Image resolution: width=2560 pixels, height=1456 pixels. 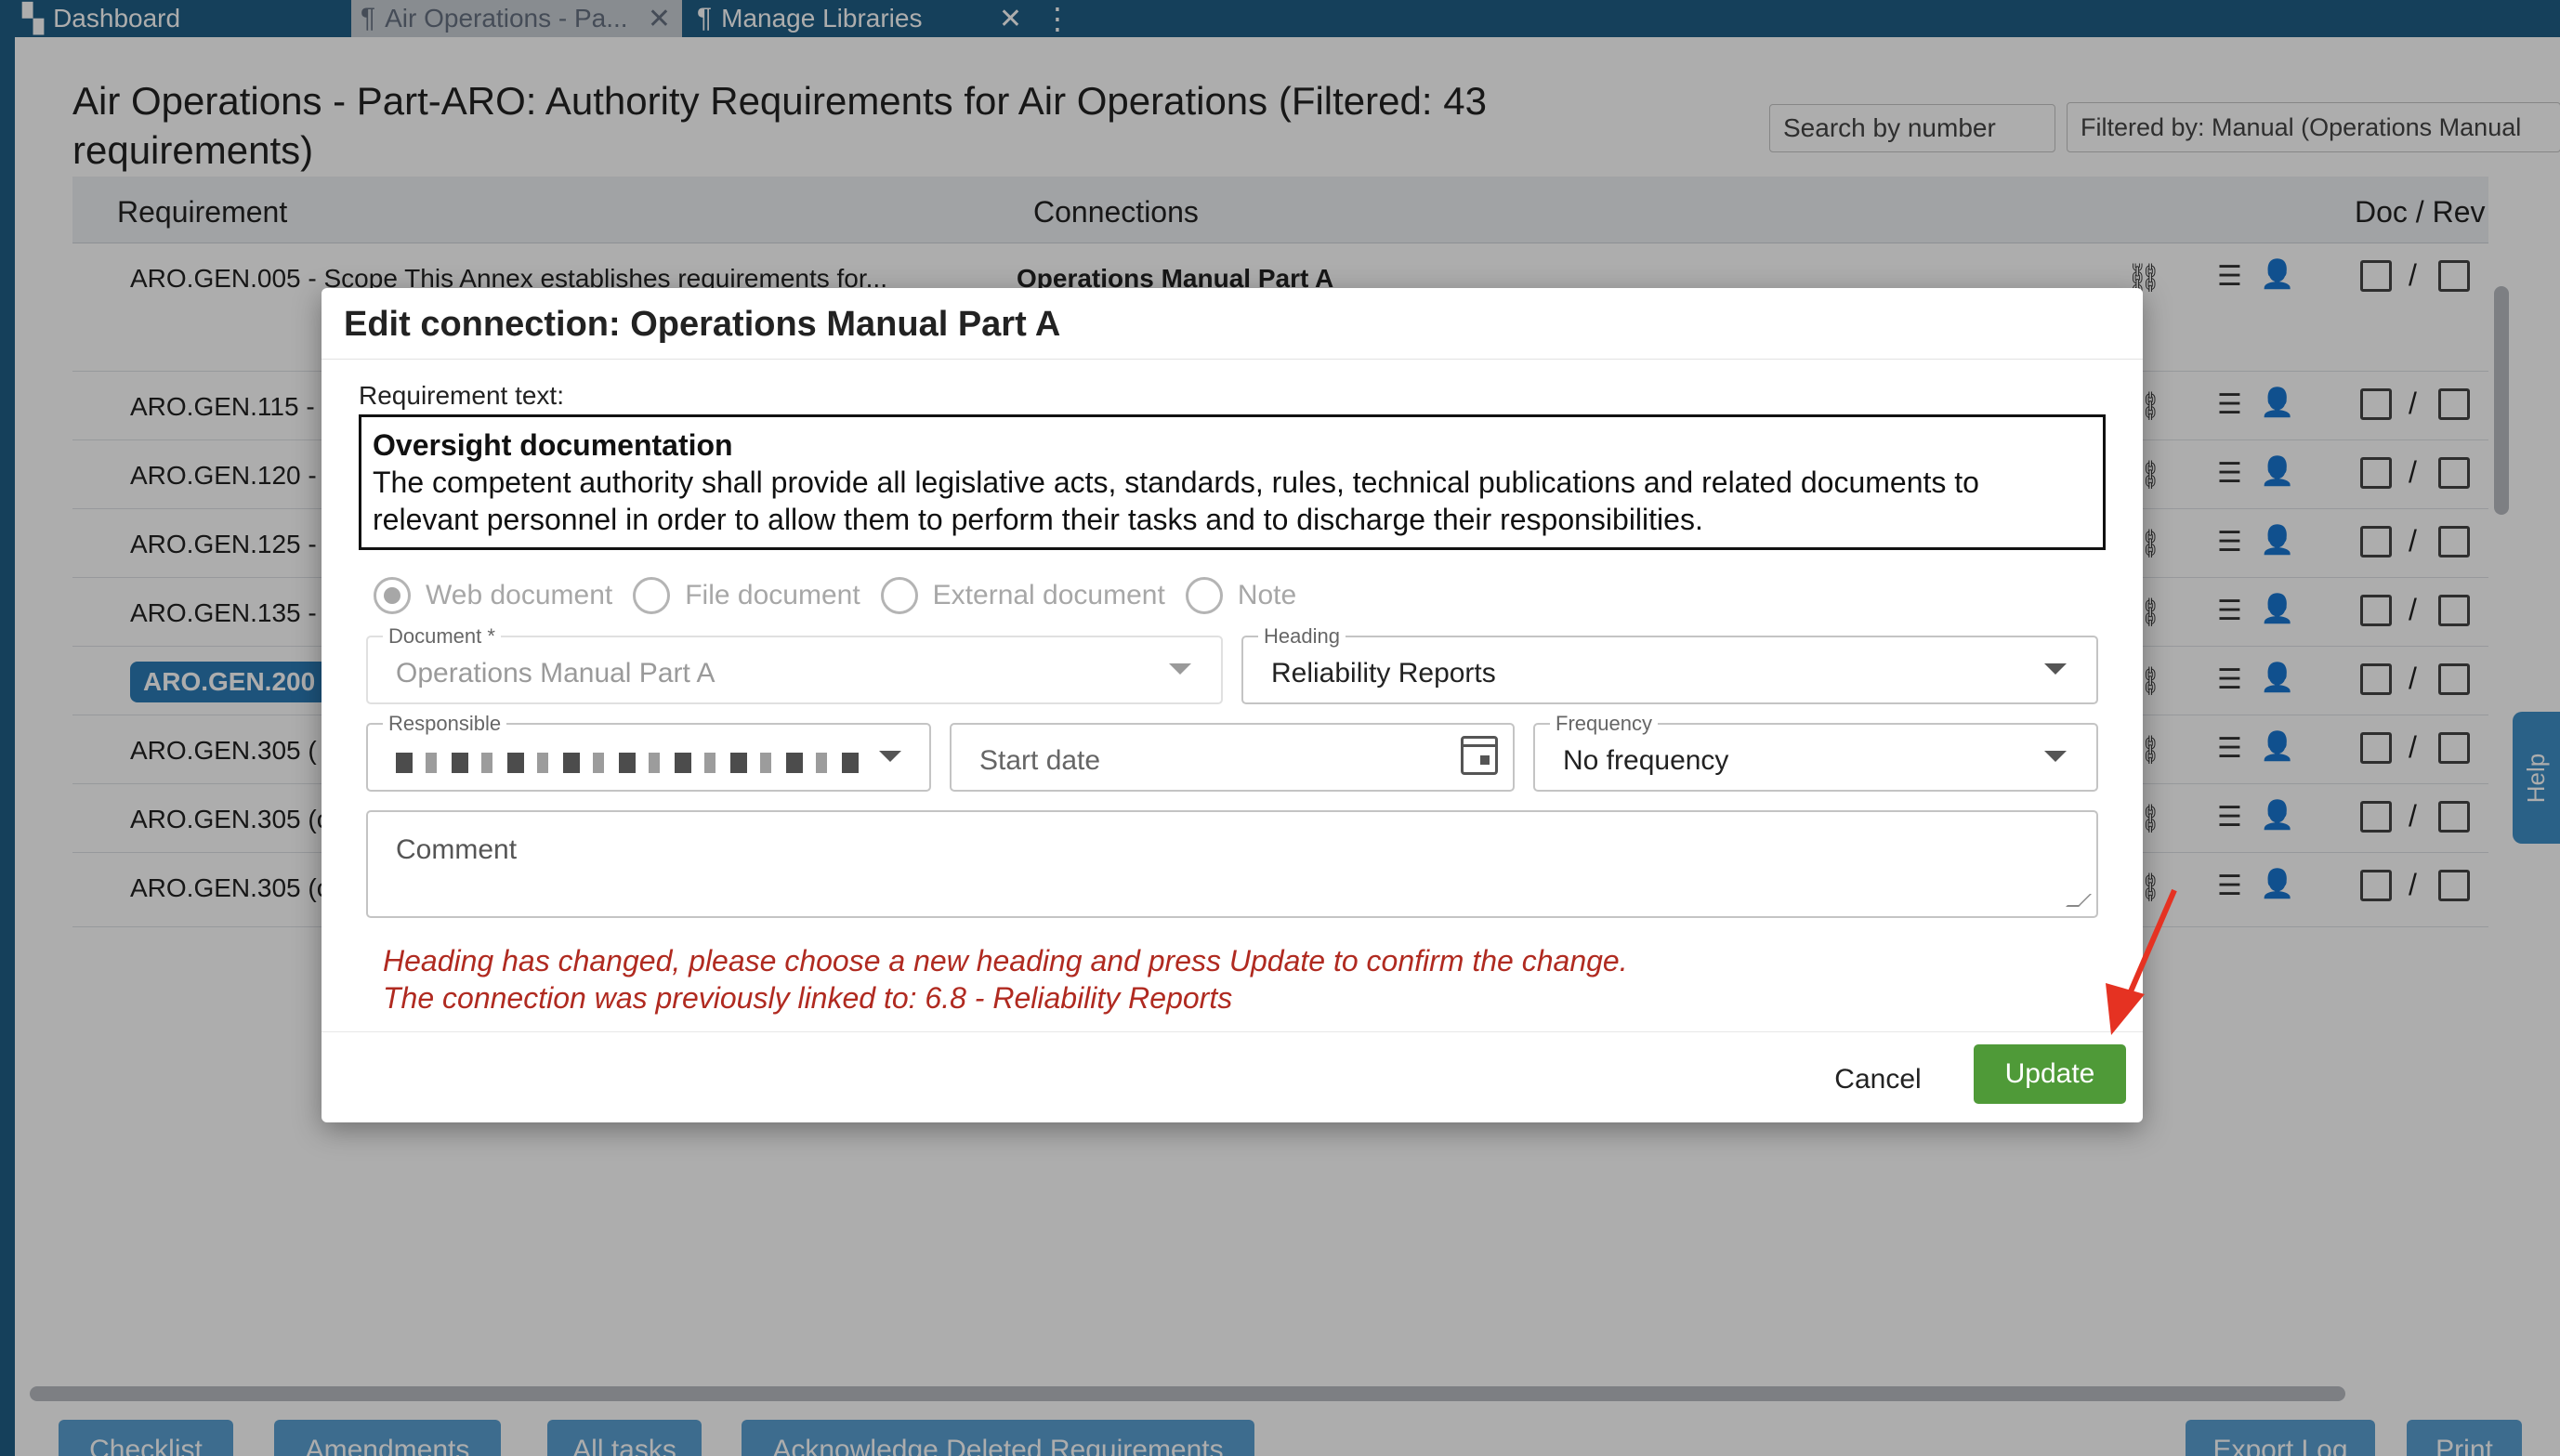 I want to click on radio-selected-icon, so click(x=392, y=595).